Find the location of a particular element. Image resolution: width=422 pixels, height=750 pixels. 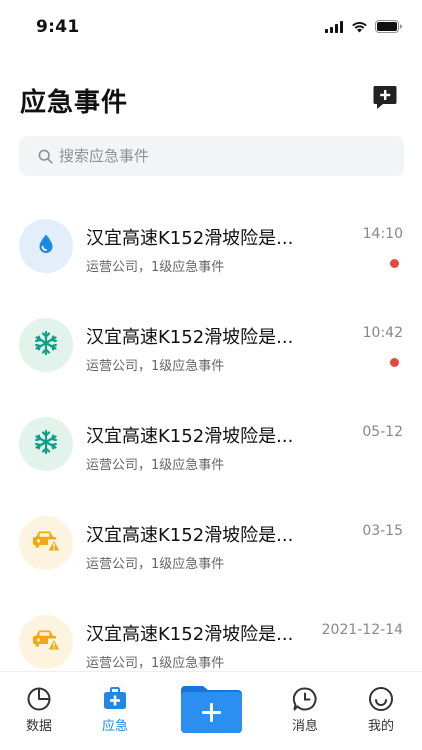

search-input is located at coordinates (219, 156).